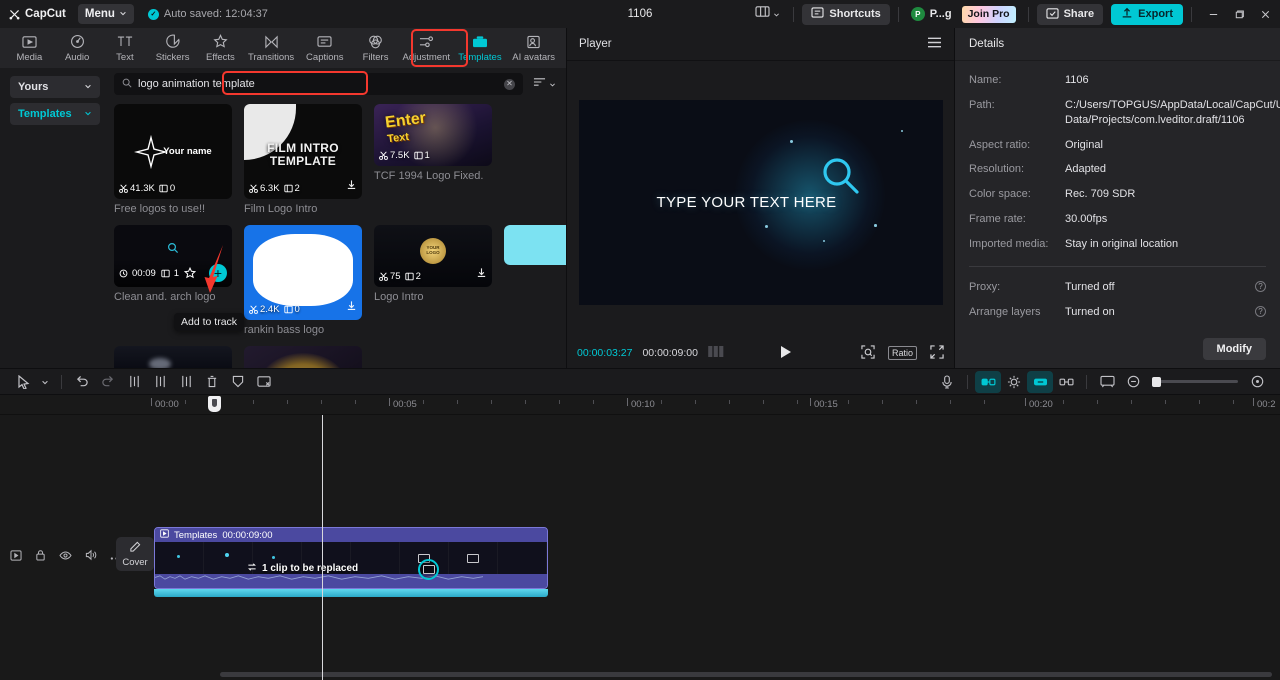  What do you see at coordinates (1257, 382) in the screenshot?
I see `zoom-in-icon` at bounding box center [1257, 382].